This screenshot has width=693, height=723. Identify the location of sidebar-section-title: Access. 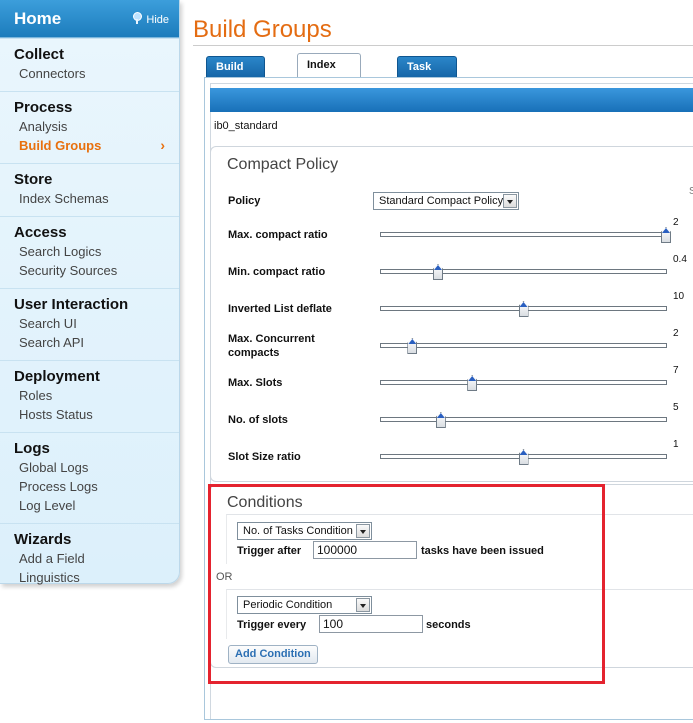
(89, 232).